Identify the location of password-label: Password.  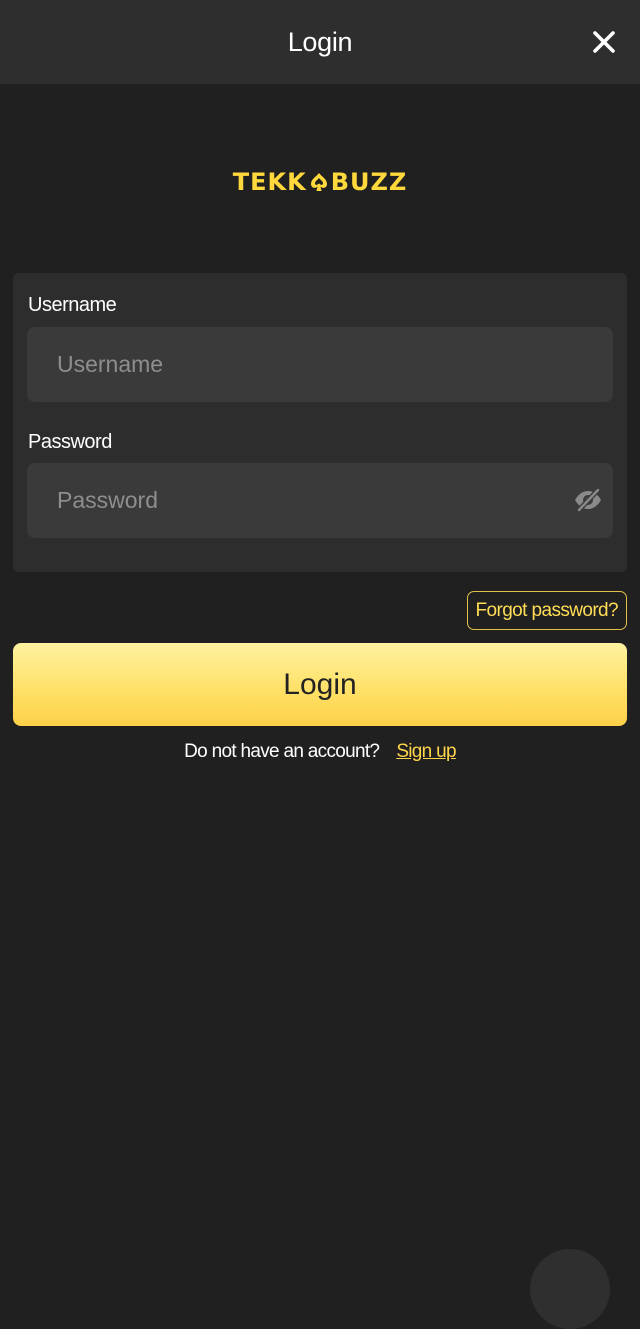
(70, 442).